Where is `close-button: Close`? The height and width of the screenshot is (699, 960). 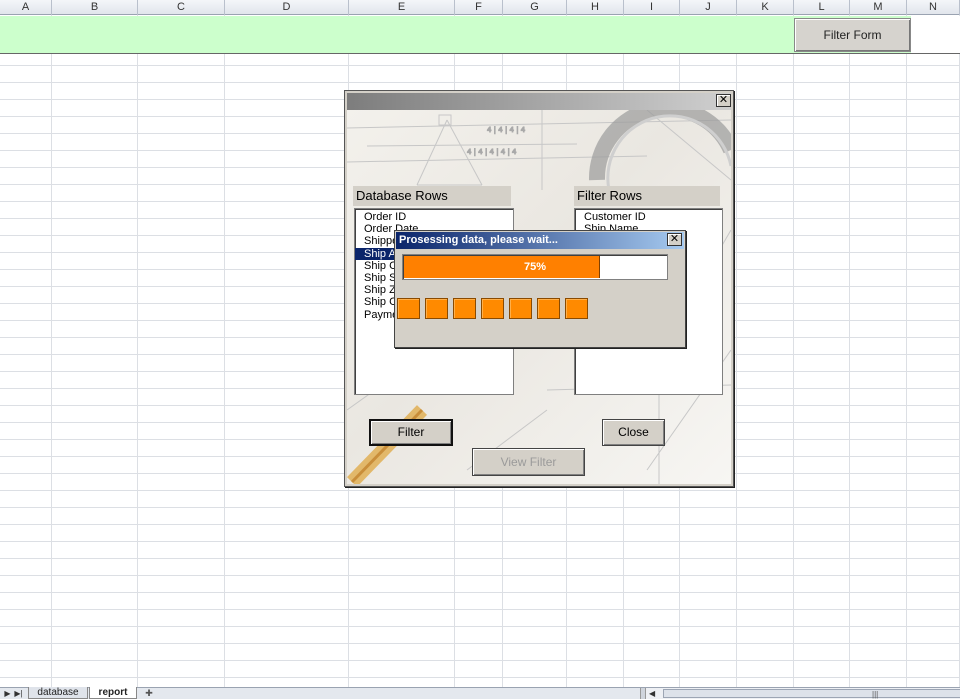 close-button: Close is located at coordinates (633, 432).